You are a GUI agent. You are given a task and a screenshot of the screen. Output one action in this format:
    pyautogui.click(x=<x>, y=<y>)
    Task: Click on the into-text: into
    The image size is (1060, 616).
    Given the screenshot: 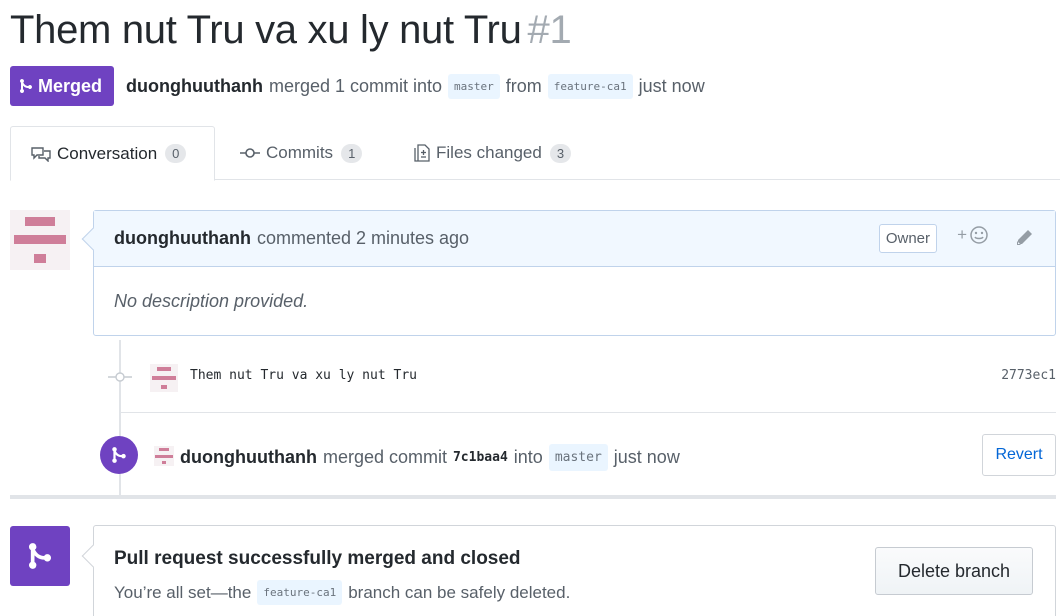 What is the action you would take?
    pyautogui.click(x=528, y=457)
    